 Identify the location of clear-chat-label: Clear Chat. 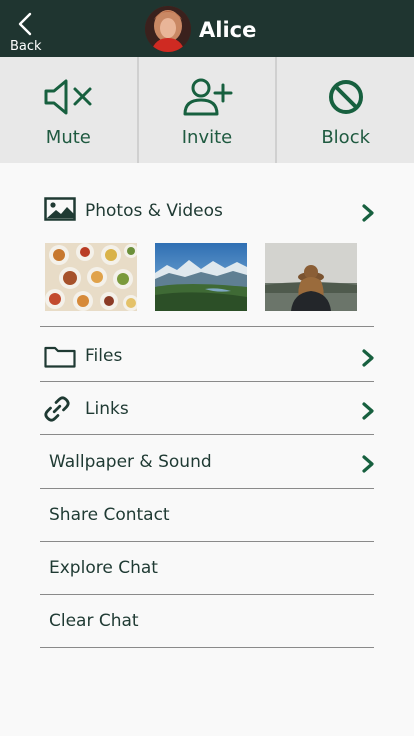
(94, 621).